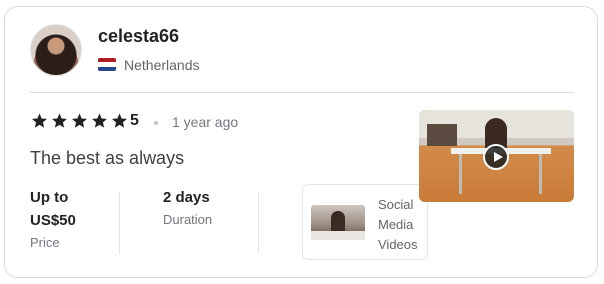  I want to click on rating-value: 5, so click(134, 120).